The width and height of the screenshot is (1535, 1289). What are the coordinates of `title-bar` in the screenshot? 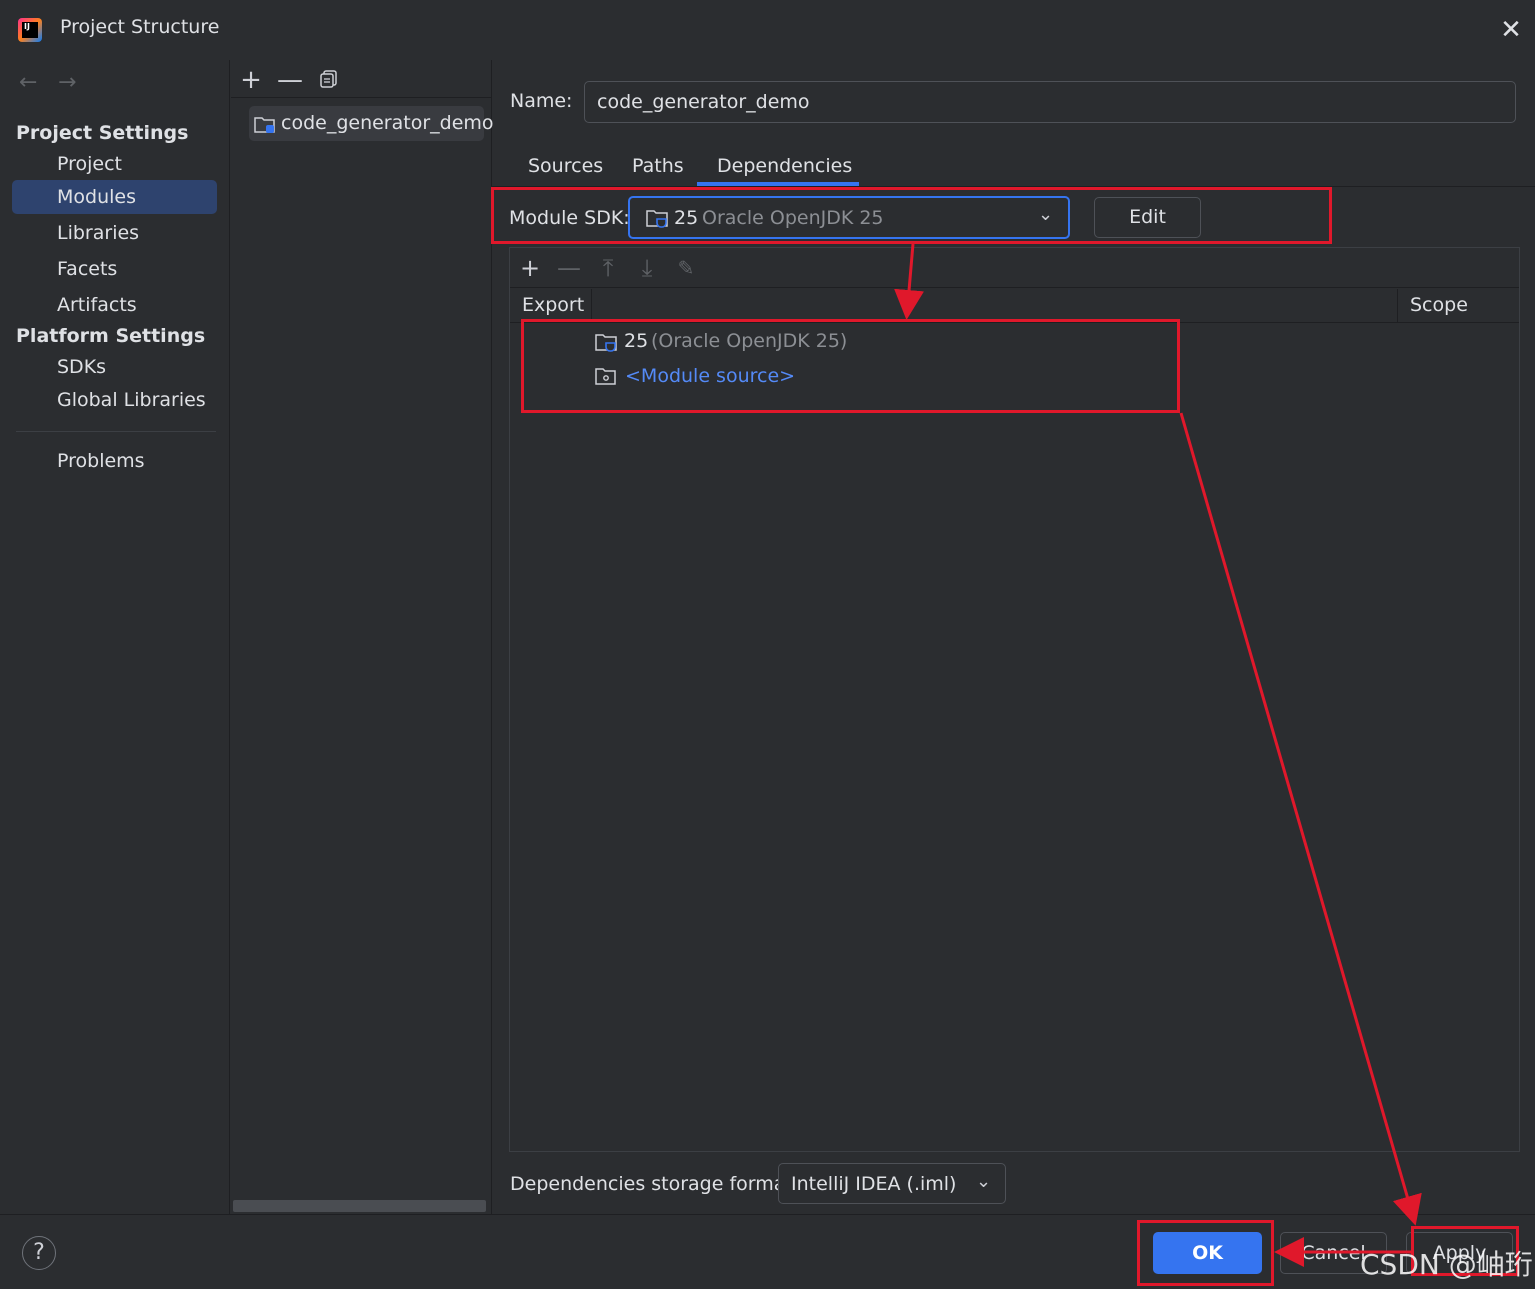 It's located at (767, 30).